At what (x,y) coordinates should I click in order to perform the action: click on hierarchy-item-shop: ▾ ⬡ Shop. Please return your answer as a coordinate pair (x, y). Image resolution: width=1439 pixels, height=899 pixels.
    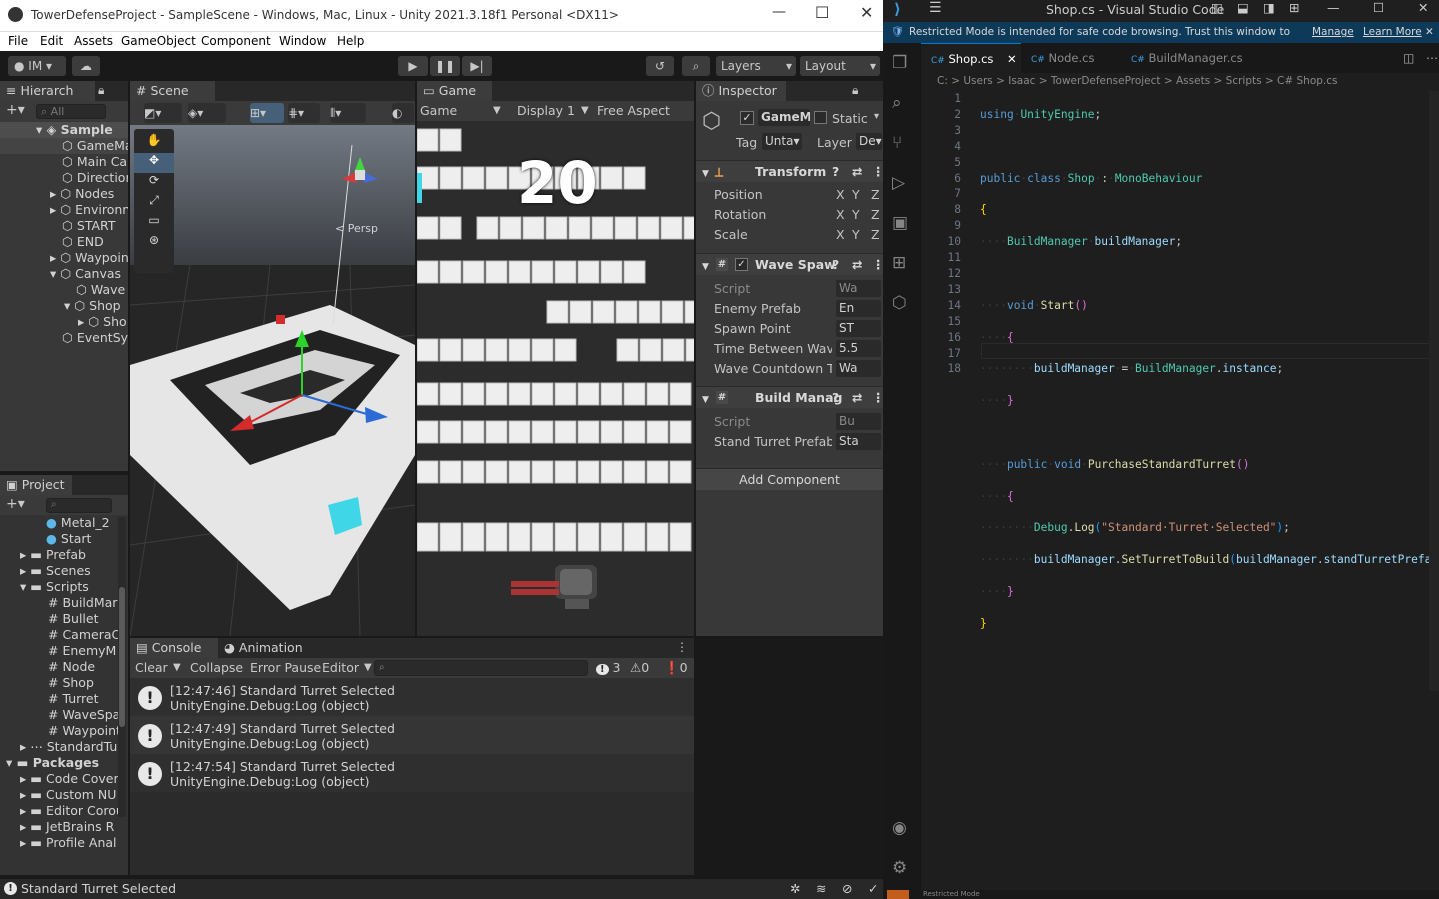
    Looking at the image, I should click on (64, 306).